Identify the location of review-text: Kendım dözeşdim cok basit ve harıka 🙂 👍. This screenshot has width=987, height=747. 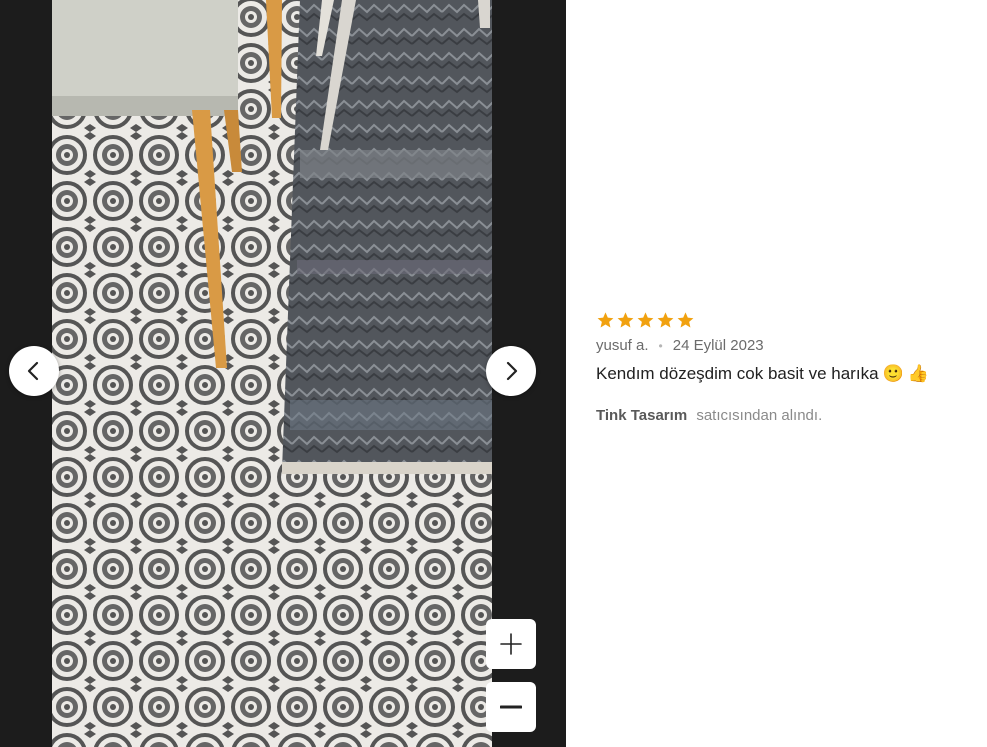
(786, 374).